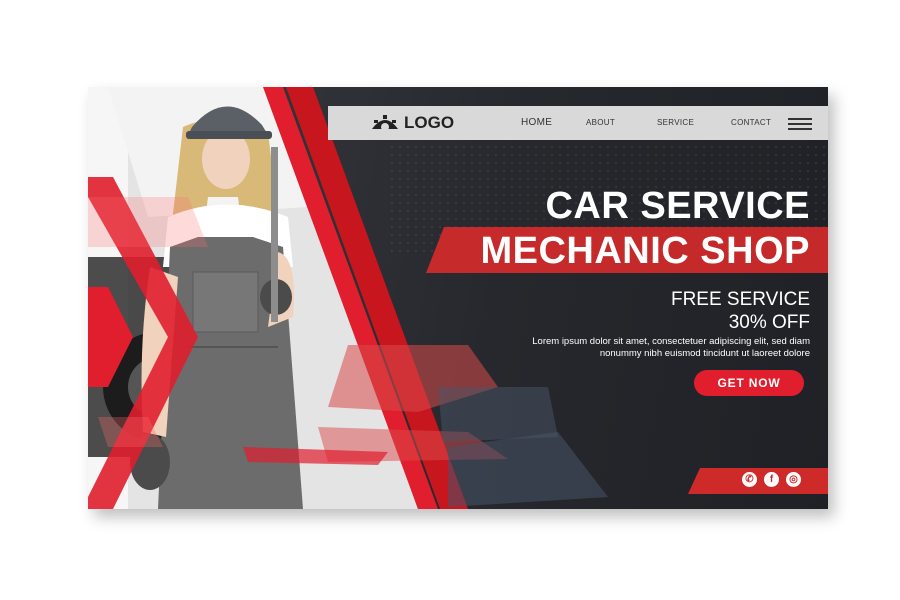 This screenshot has width=900, height=600. What do you see at coordinates (749, 479) in the screenshot?
I see `whatsapp-icon: ✆` at bounding box center [749, 479].